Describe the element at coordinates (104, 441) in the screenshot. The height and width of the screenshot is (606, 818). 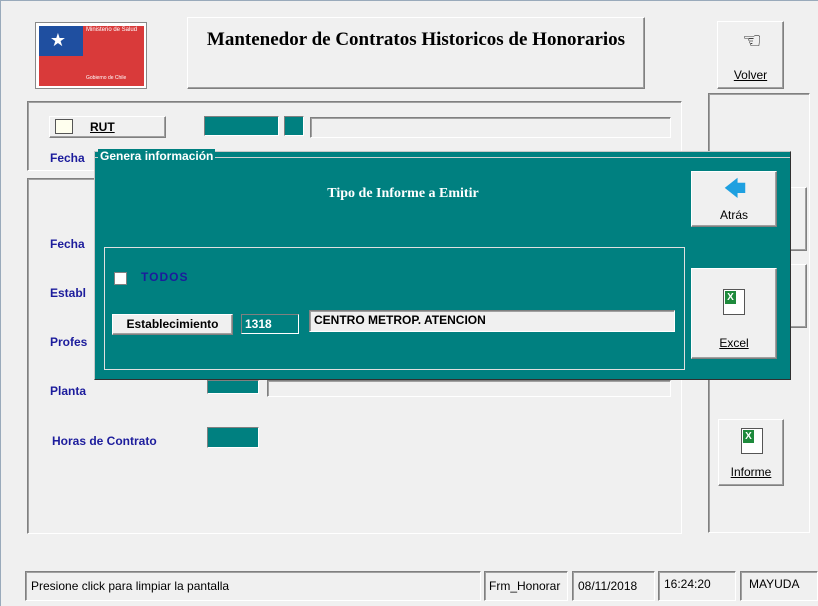
I see `horas-contrato-label: Horas de Contrato` at that location.